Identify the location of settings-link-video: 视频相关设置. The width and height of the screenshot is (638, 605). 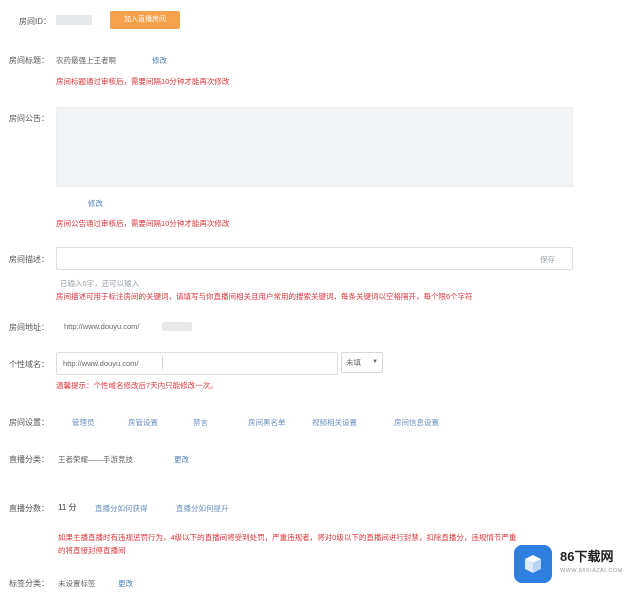
(334, 422).